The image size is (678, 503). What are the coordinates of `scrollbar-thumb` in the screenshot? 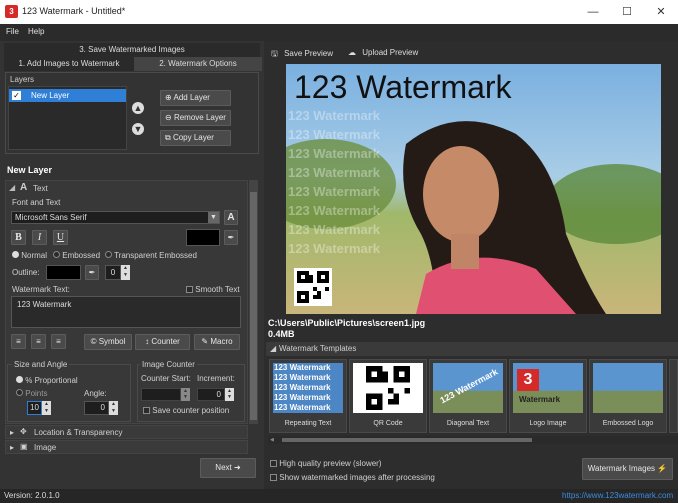 It's located at (253, 306).